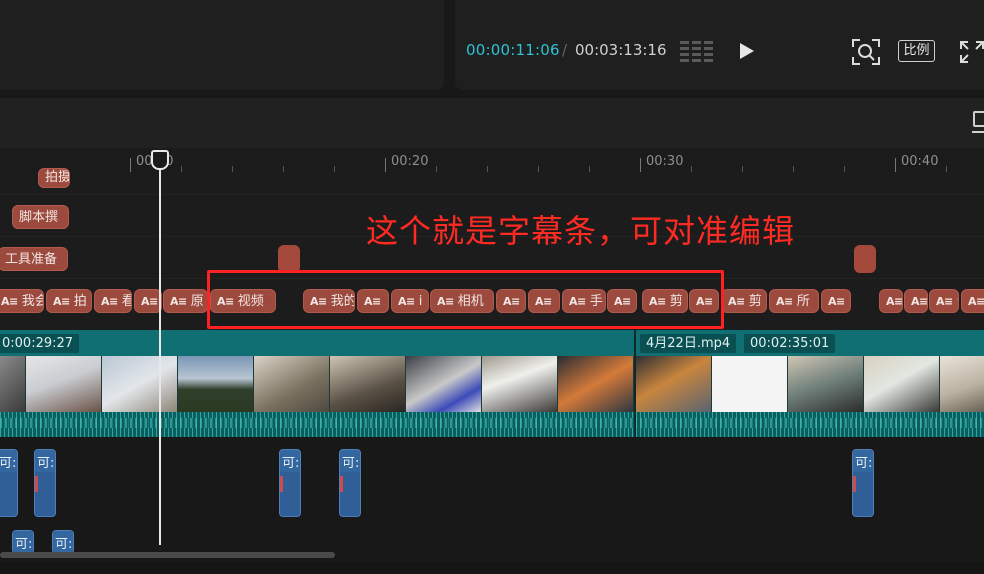 This screenshot has width=984, height=574. What do you see at coordinates (635, 383) in the screenshot?
I see `clip-boundary` at bounding box center [635, 383].